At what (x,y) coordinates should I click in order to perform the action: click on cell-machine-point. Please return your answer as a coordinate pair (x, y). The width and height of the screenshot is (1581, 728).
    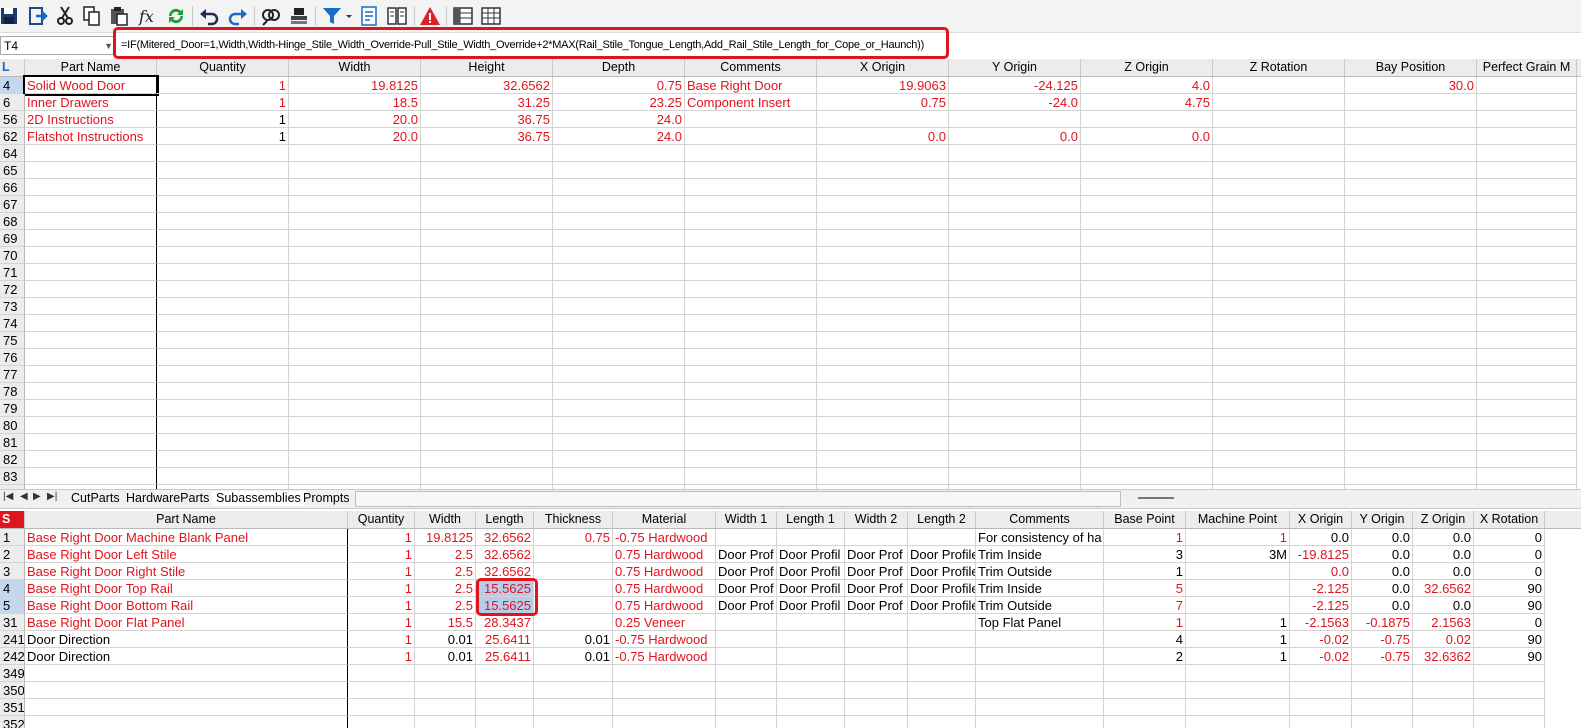
    Looking at the image, I should click on (1238, 722).